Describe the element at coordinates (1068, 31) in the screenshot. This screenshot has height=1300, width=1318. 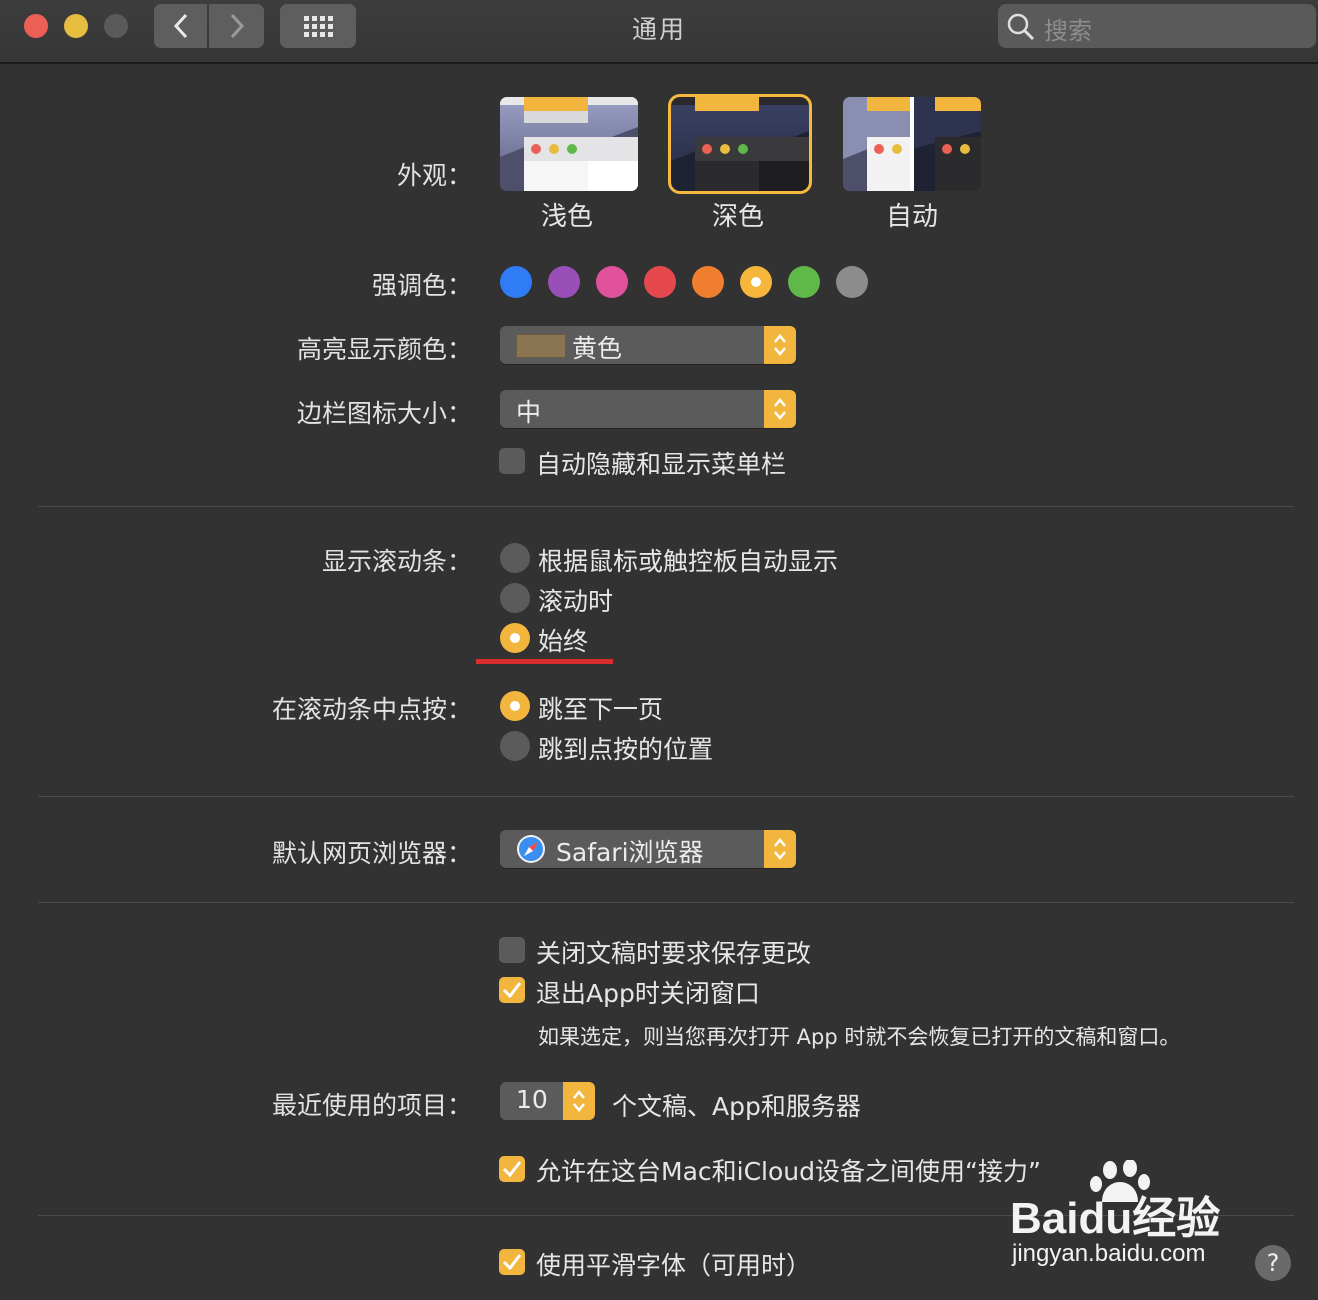
I see `search-placeholder: 搜索` at that location.